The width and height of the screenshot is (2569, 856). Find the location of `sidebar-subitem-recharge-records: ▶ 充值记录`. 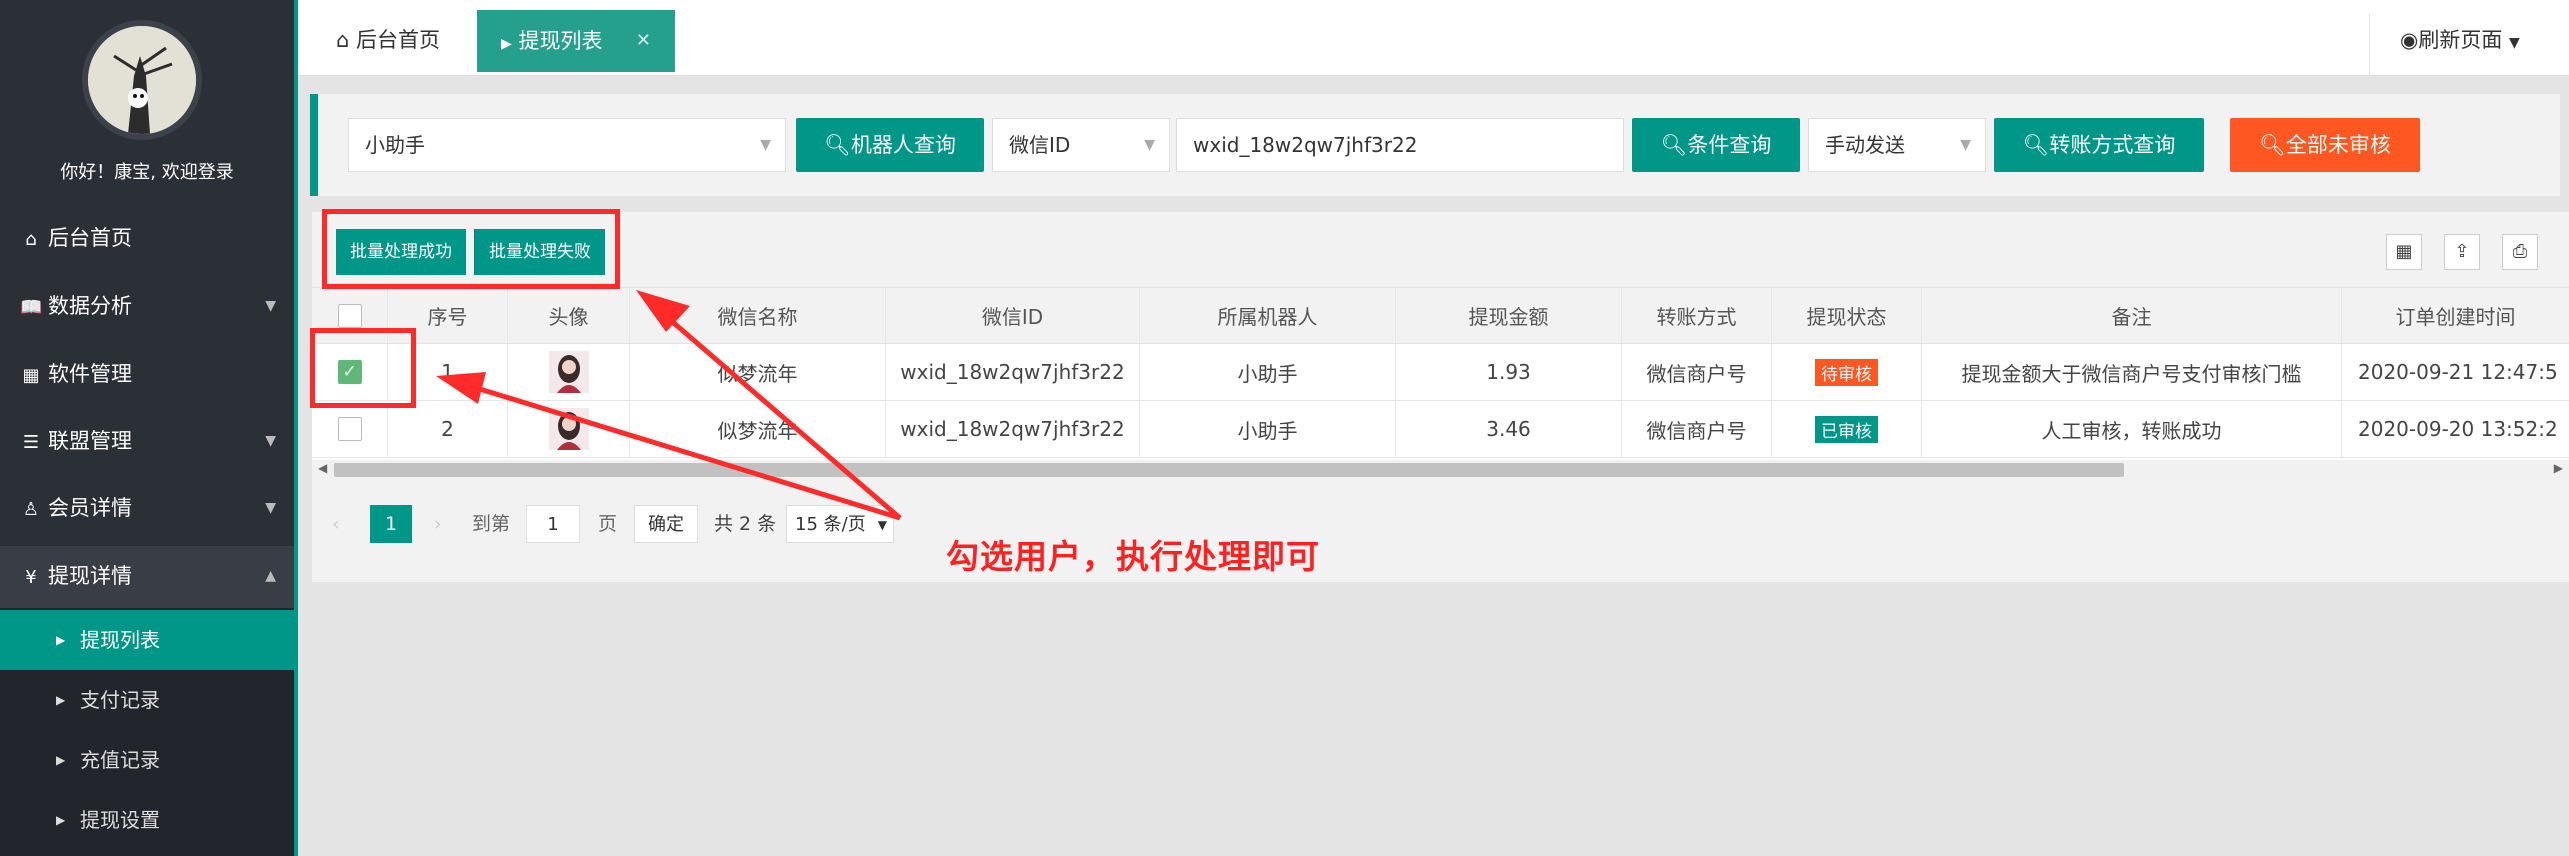

sidebar-subitem-recharge-records: ▶ 充值记录 is located at coordinates (147, 760).